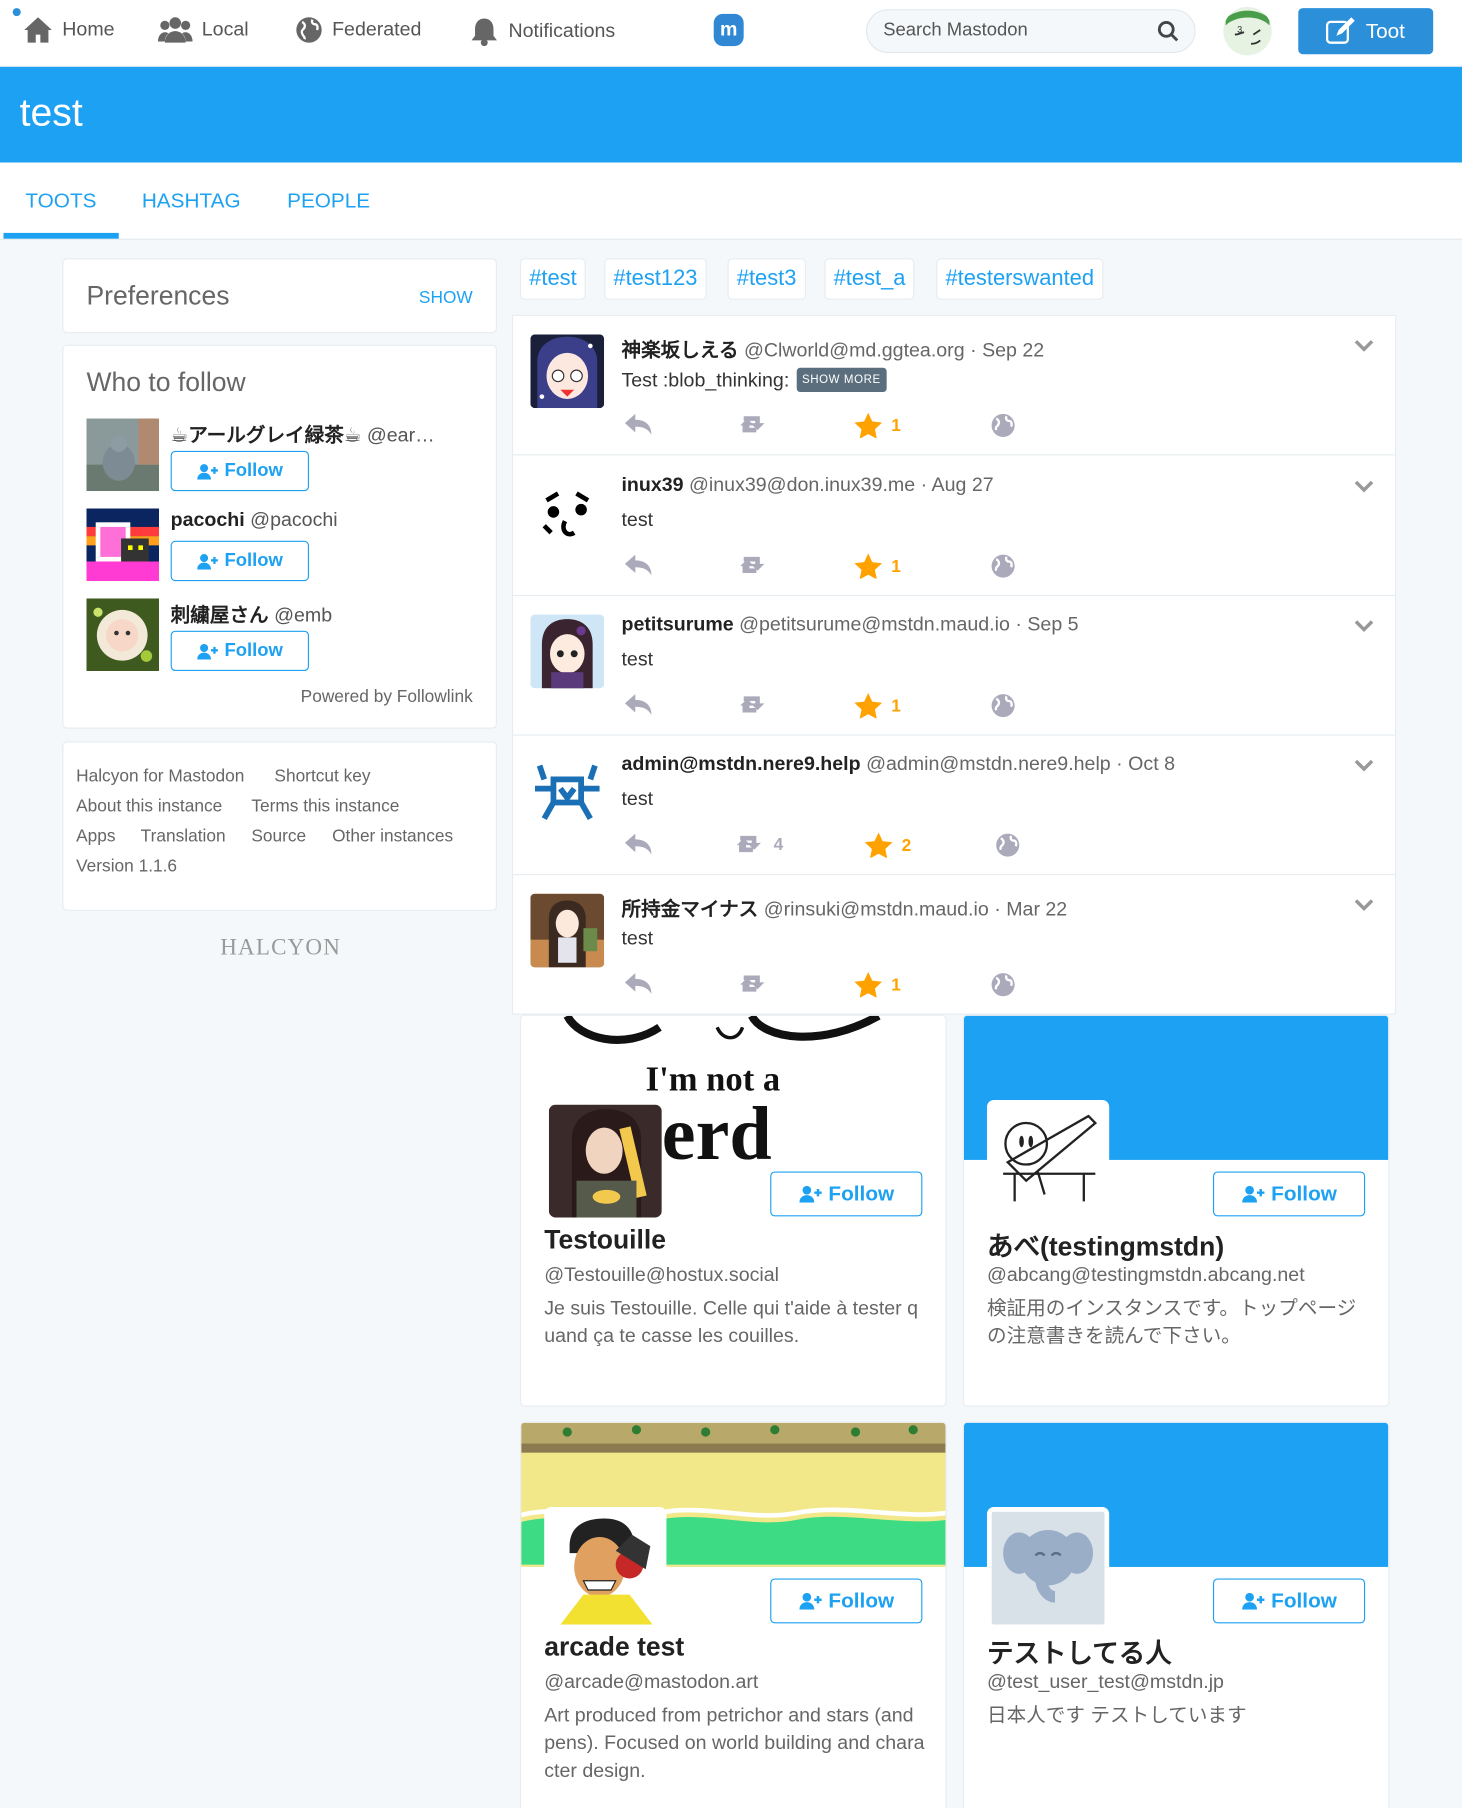 The width and height of the screenshot is (1462, 1808). What do you see at coordinates (854, 350) in the screenshot?
I see `status-acct: @Clworld@md.ggtea.org` at bounding box center [854, 350].